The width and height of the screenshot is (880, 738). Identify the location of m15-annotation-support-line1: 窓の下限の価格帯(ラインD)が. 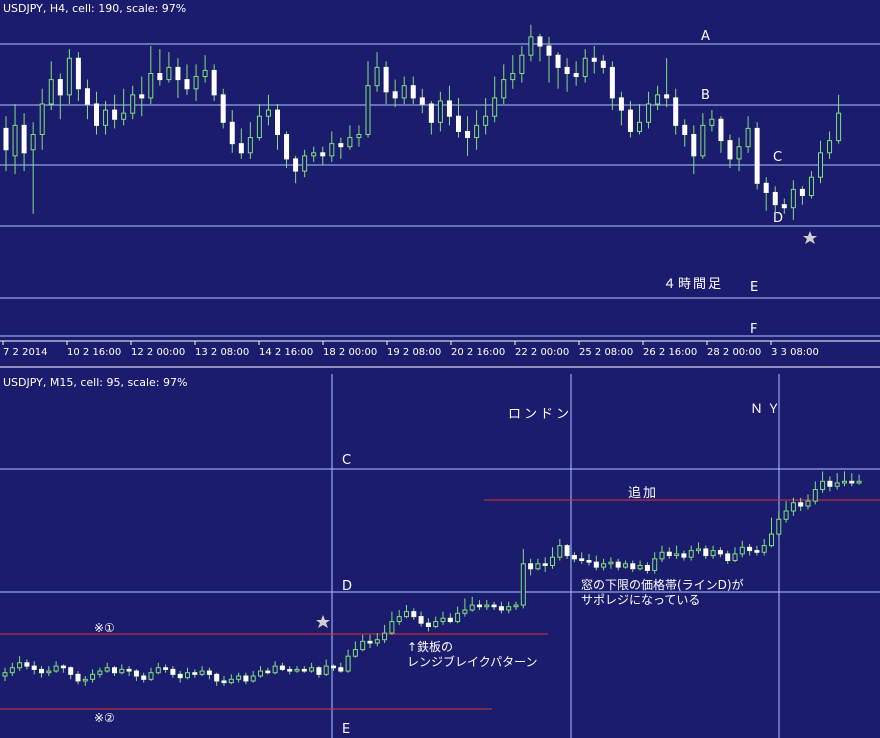
(662, 584).